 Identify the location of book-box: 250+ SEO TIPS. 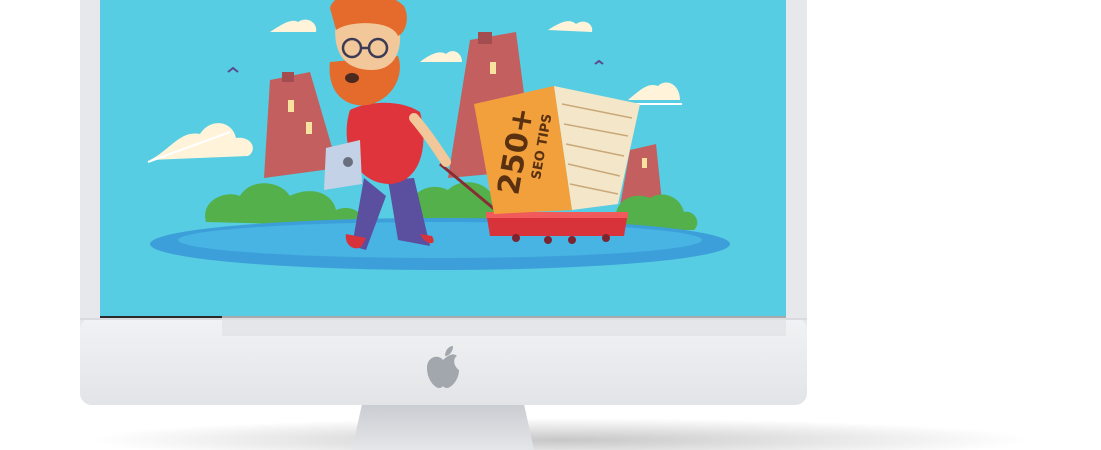
(557, 150).